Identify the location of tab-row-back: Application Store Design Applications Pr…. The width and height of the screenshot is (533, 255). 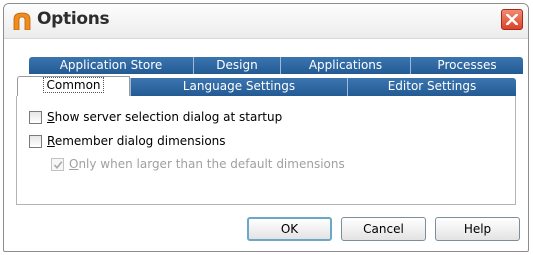
(276, 65).